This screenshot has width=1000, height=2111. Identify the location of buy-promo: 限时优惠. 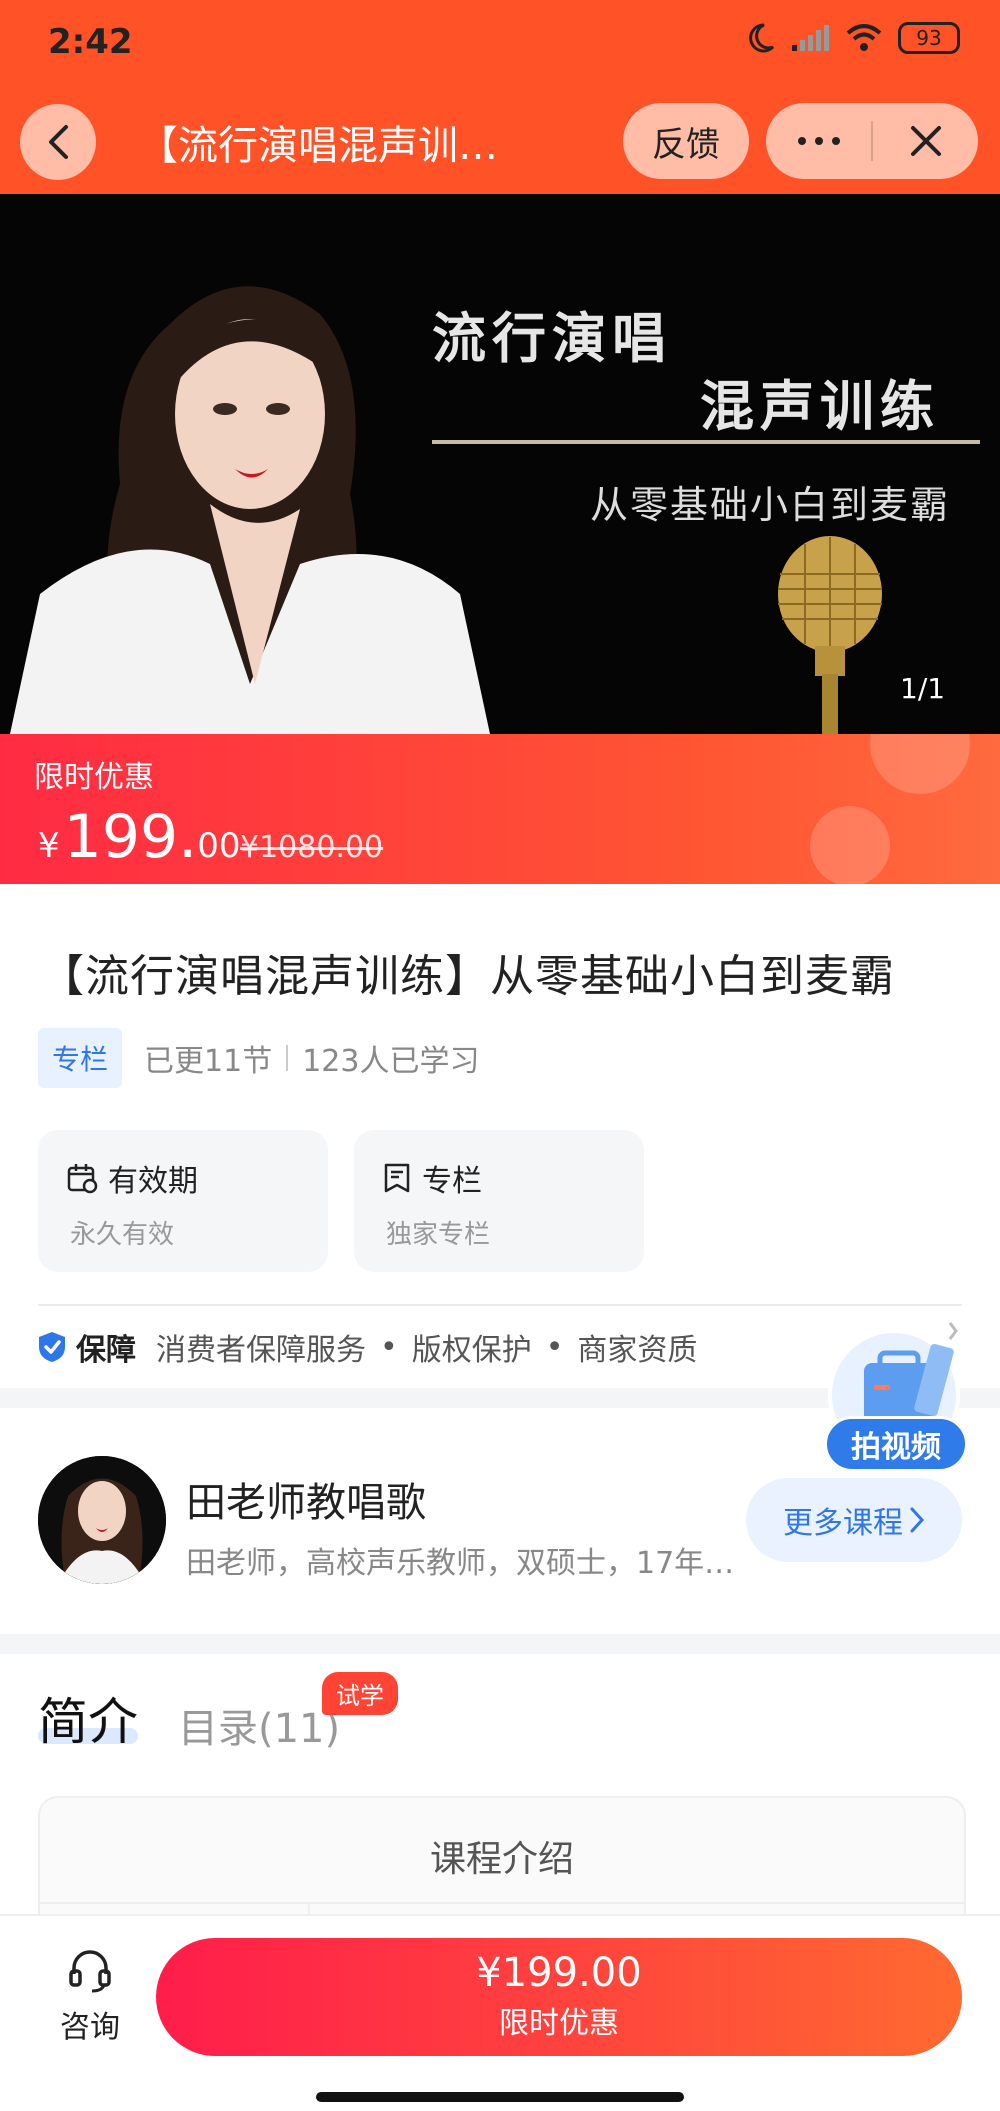
(559, 2023).